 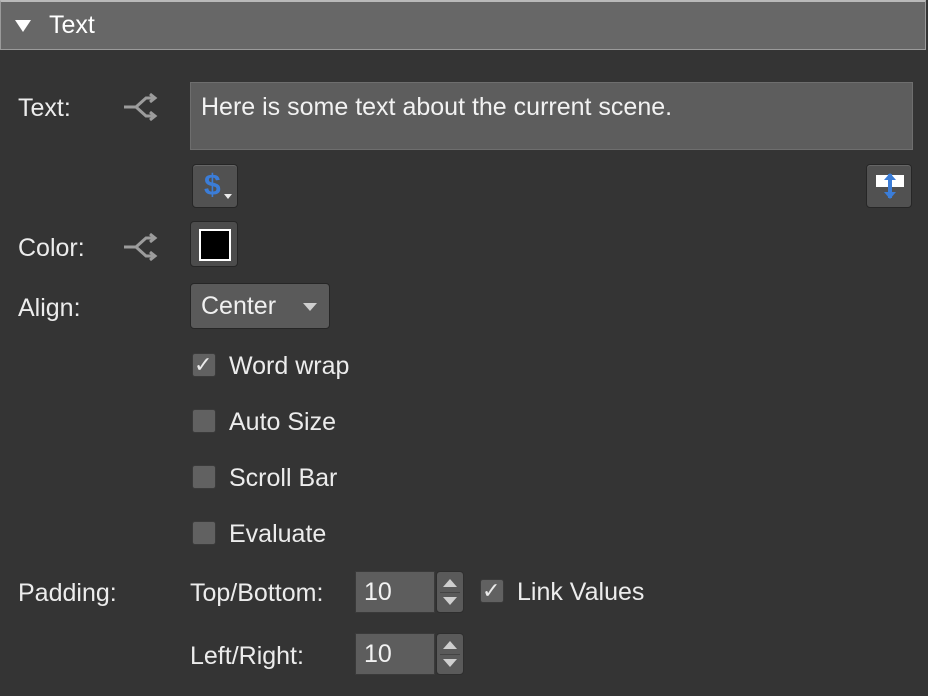 What do you see at coordinates (228, 196) in the screenshot?
I see `dropdown-indicator-icon` at bounding box center [228, 196].